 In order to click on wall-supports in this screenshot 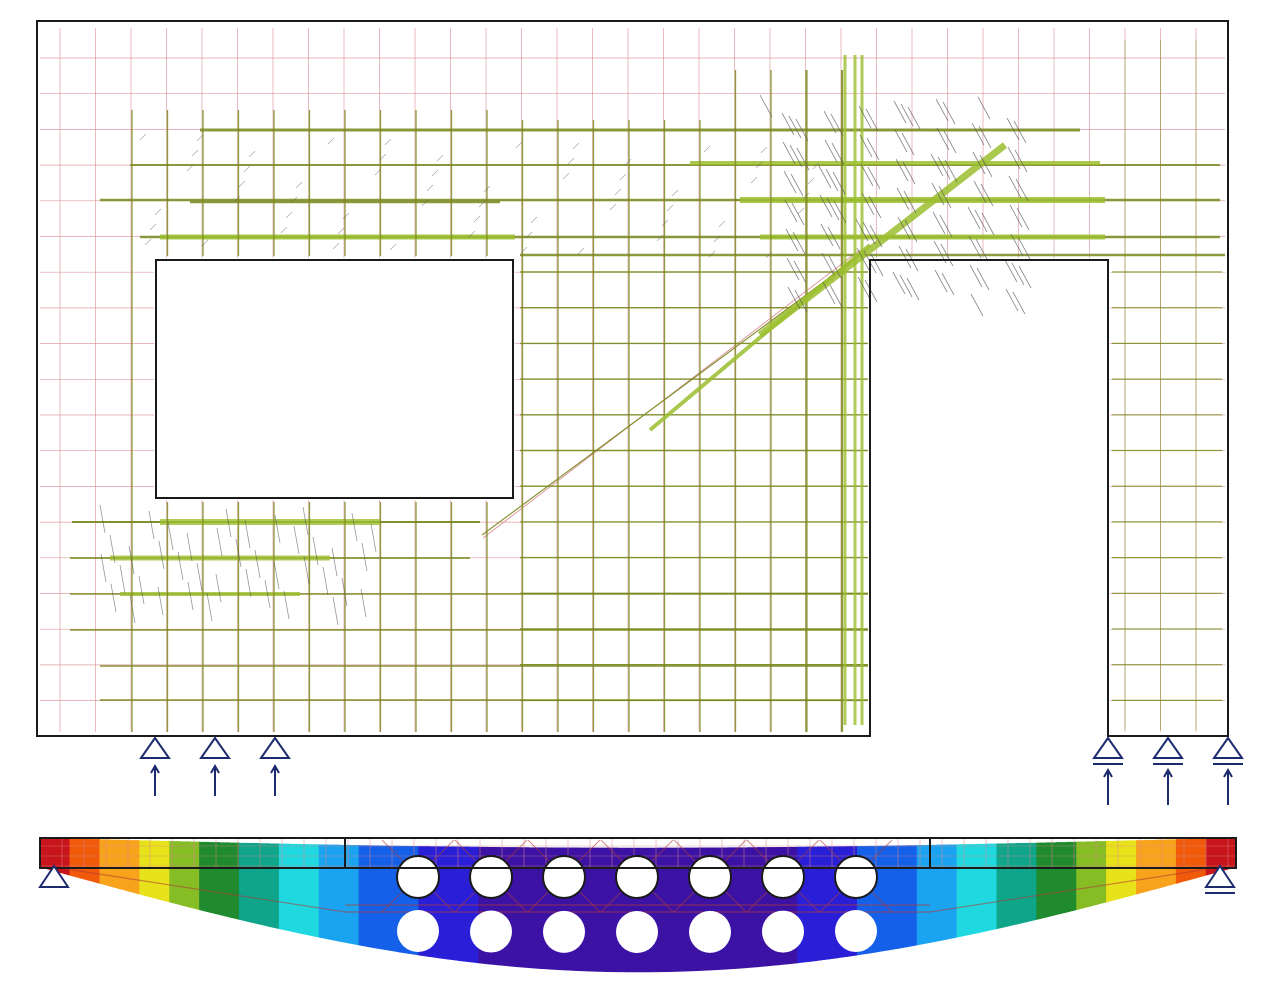, I will do `click(691, 770)`.